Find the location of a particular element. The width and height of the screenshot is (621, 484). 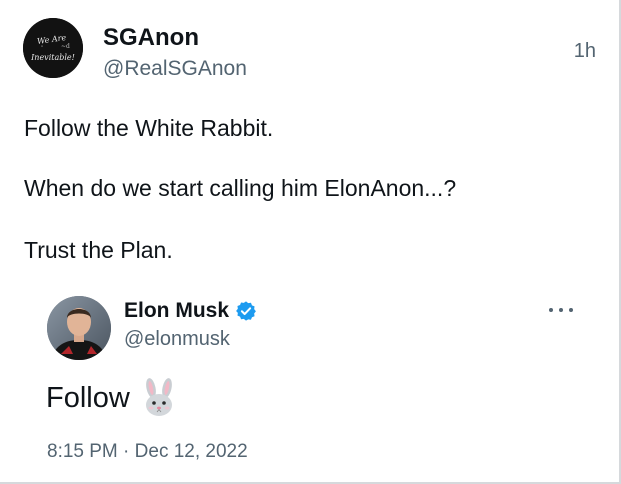

quoted-tweet-time: 8:15 PM is located at coordinates (82, 451).